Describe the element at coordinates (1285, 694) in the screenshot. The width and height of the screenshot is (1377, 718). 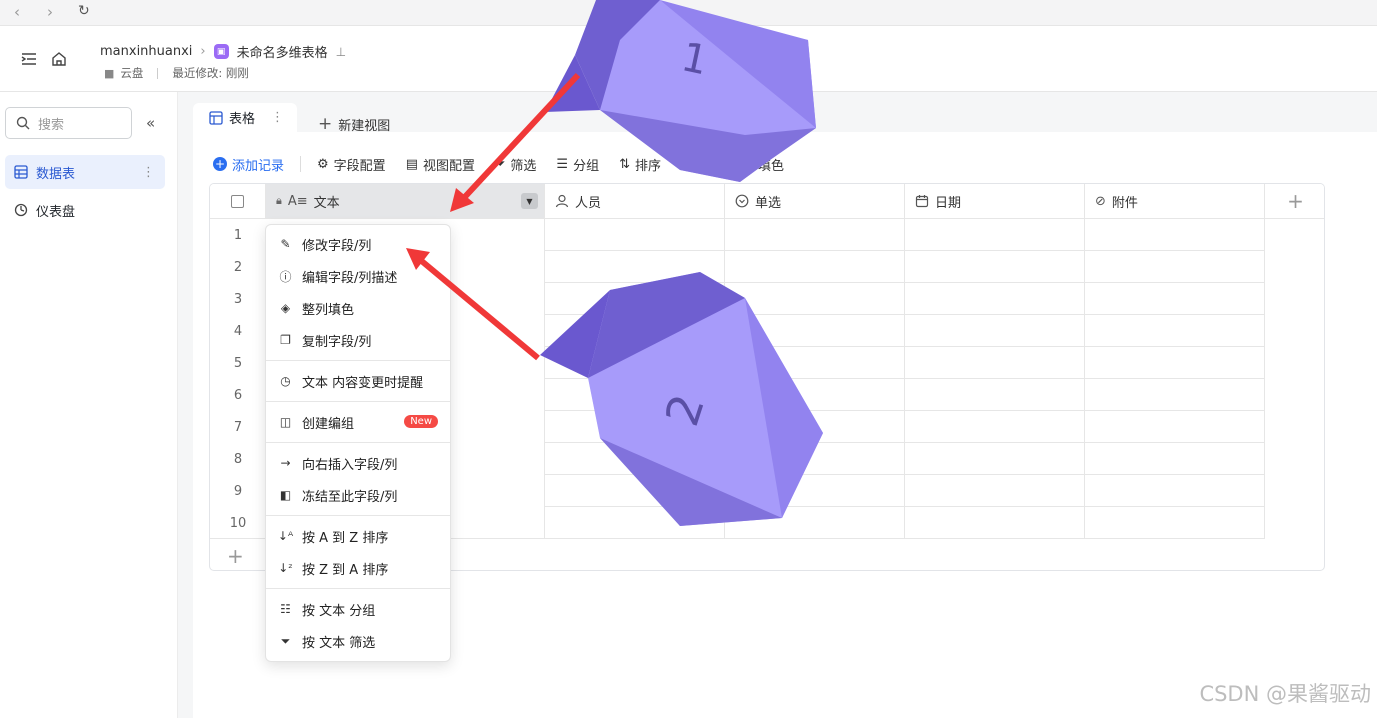
I see `watermark: CSDN @果酱驱动` at that location.